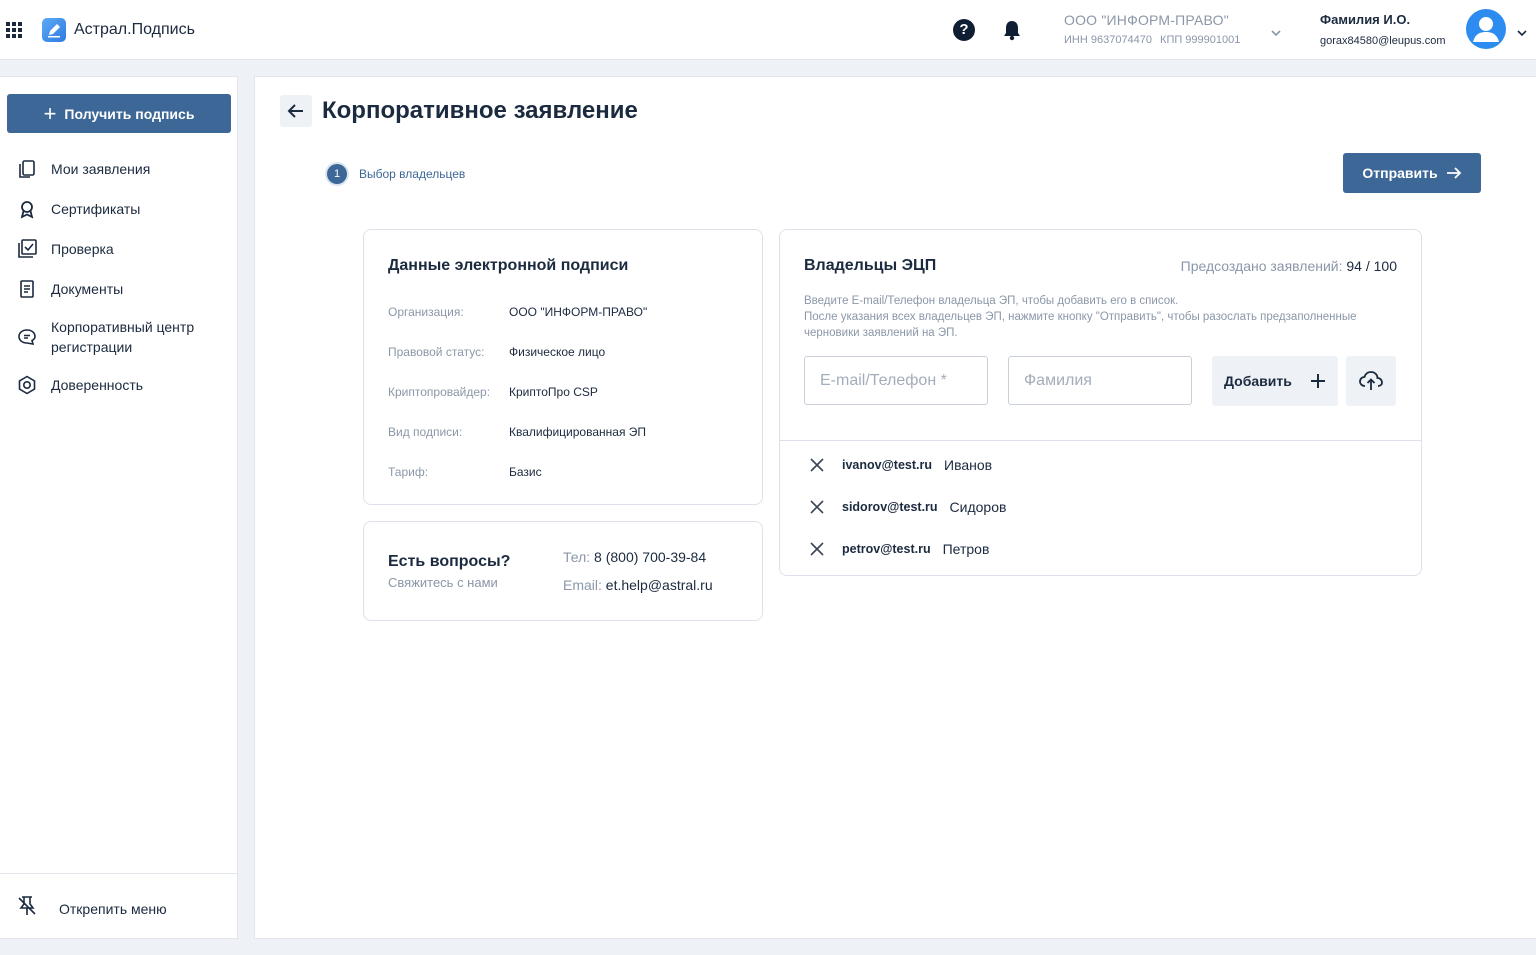 The width and height of the screenshot is (1536, 955). Describe the element at coordinates (443, 582) in the screenshot. I see `help-subtitle: Свяжитесь с нами` at that location.